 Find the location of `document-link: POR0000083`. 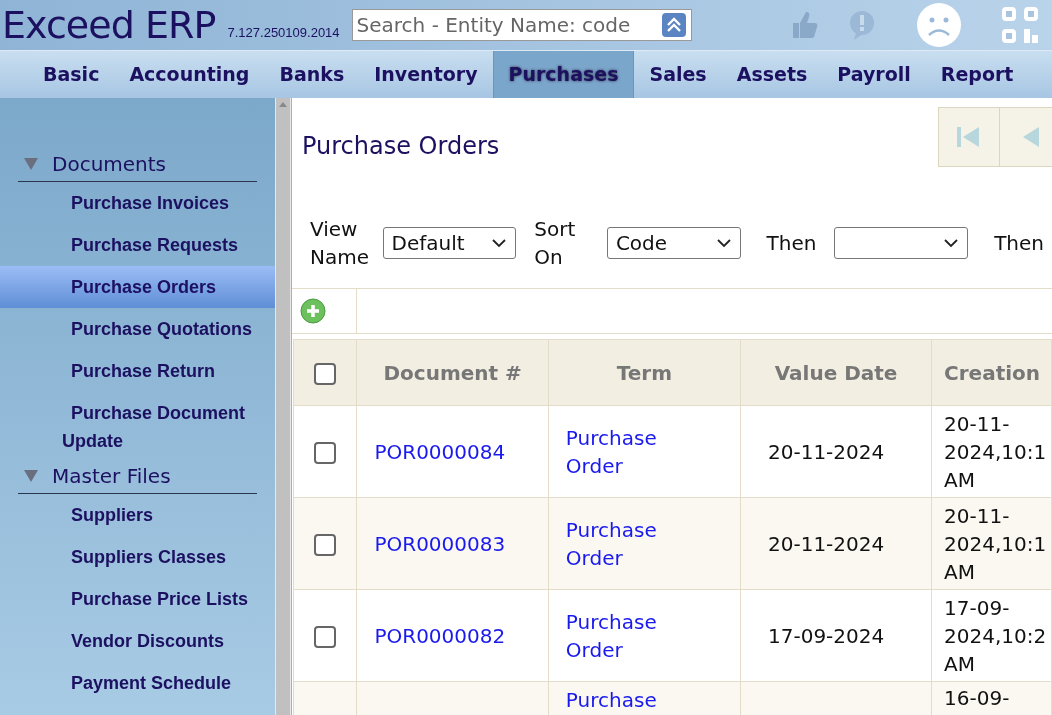

document-link: POR0000083 is located at coordinates (440, 543).